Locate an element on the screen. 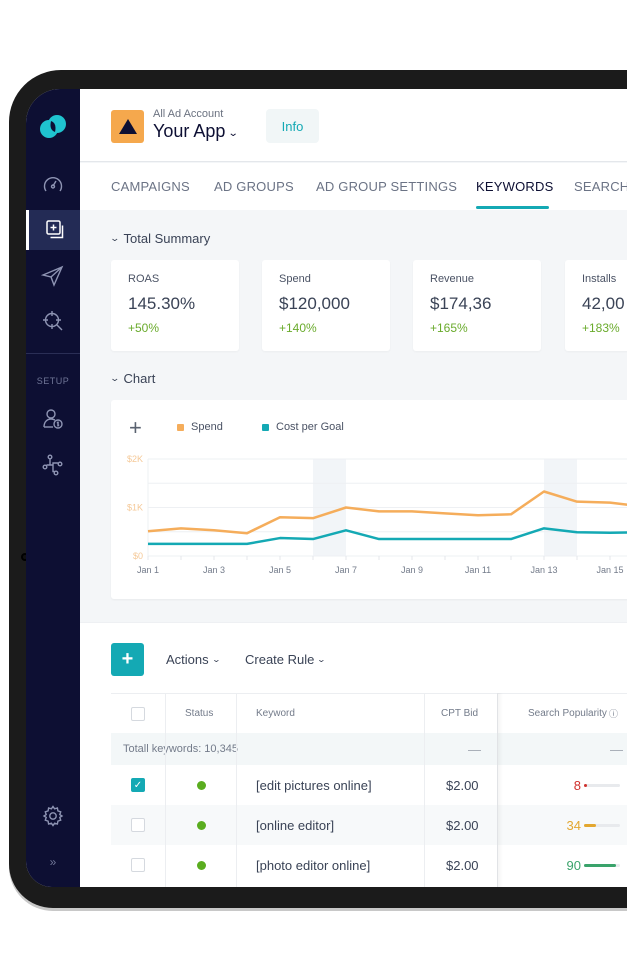  column-header-status: Status is located at coordinates (199, 713).